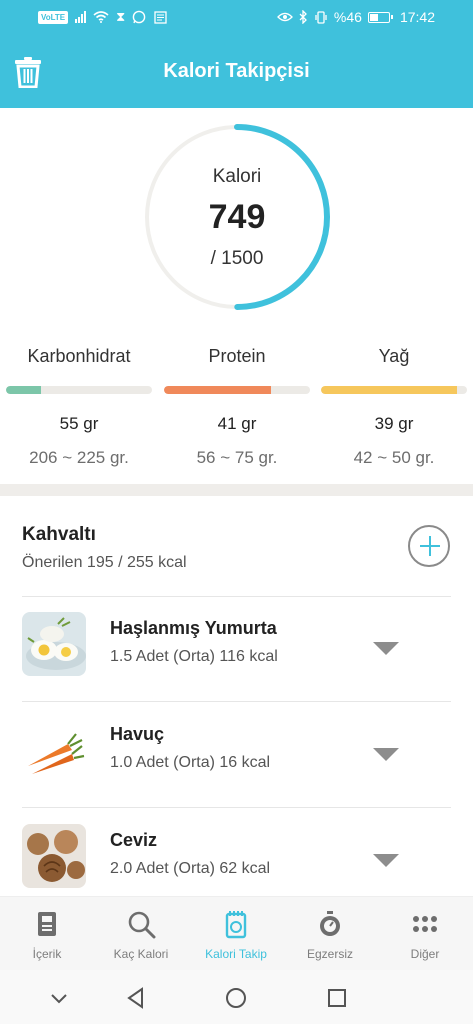  What do you see at coordinates (79, 407) in the screenshot?
I see `macro-carbs: Karbonhidrat 55 gr 206 ~ 225 gr.` at bounding box center [79, 407].